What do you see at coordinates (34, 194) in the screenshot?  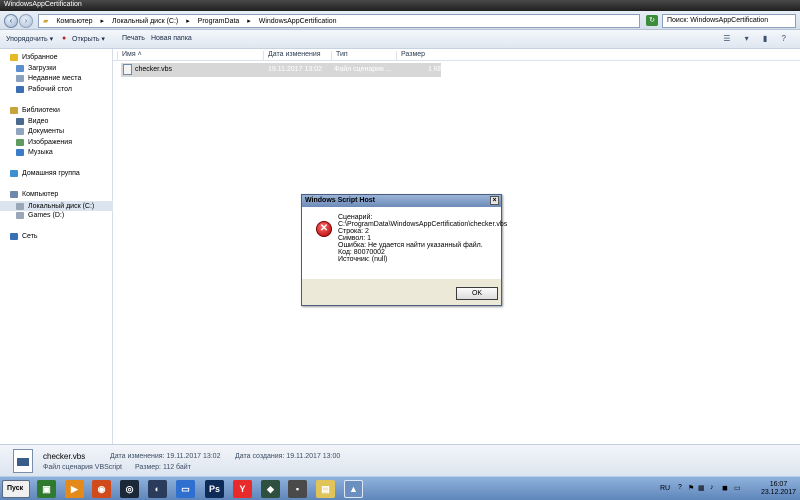 I see `nav-computer: Компьютер` at bounding box center [34, 194].